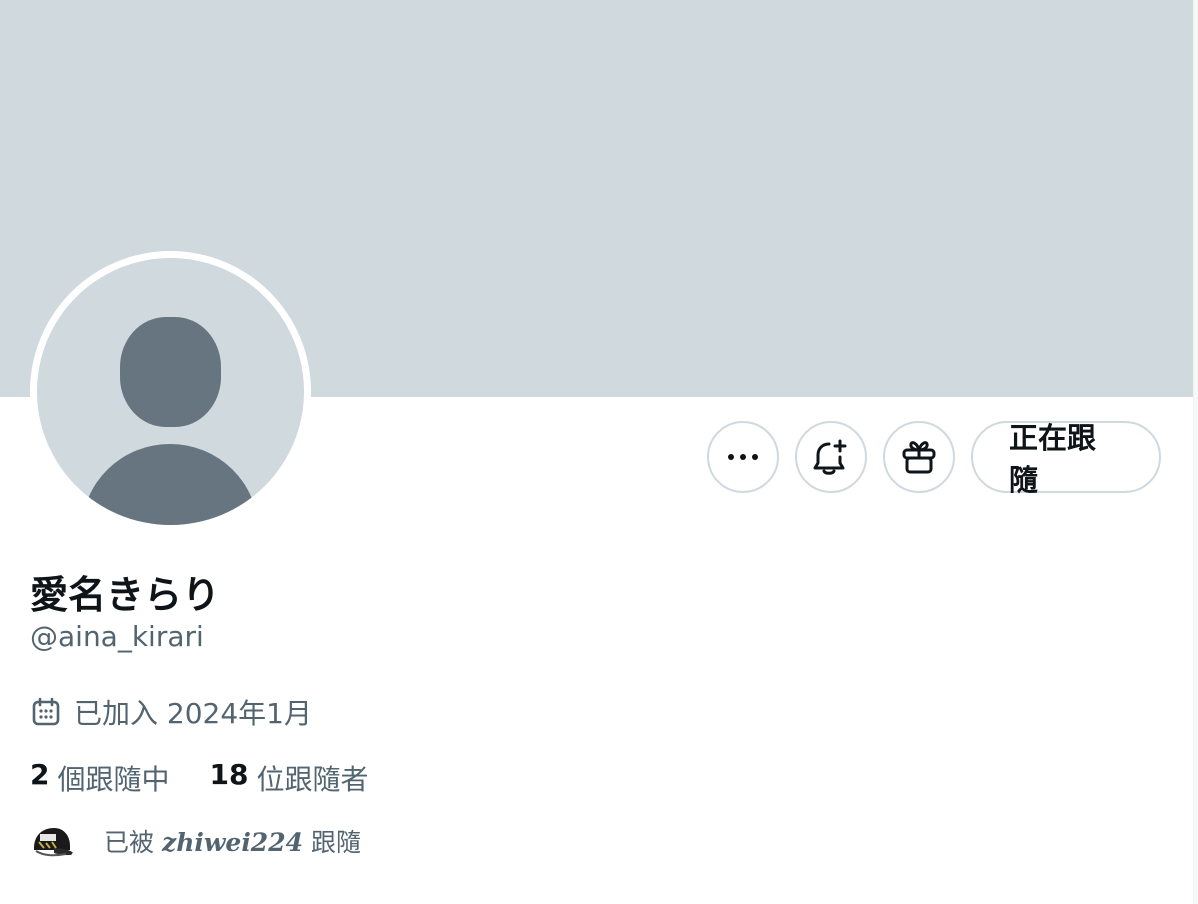  I want to click on followed-by: 已被 zhiwei224 跟隨, so click(195, 841).